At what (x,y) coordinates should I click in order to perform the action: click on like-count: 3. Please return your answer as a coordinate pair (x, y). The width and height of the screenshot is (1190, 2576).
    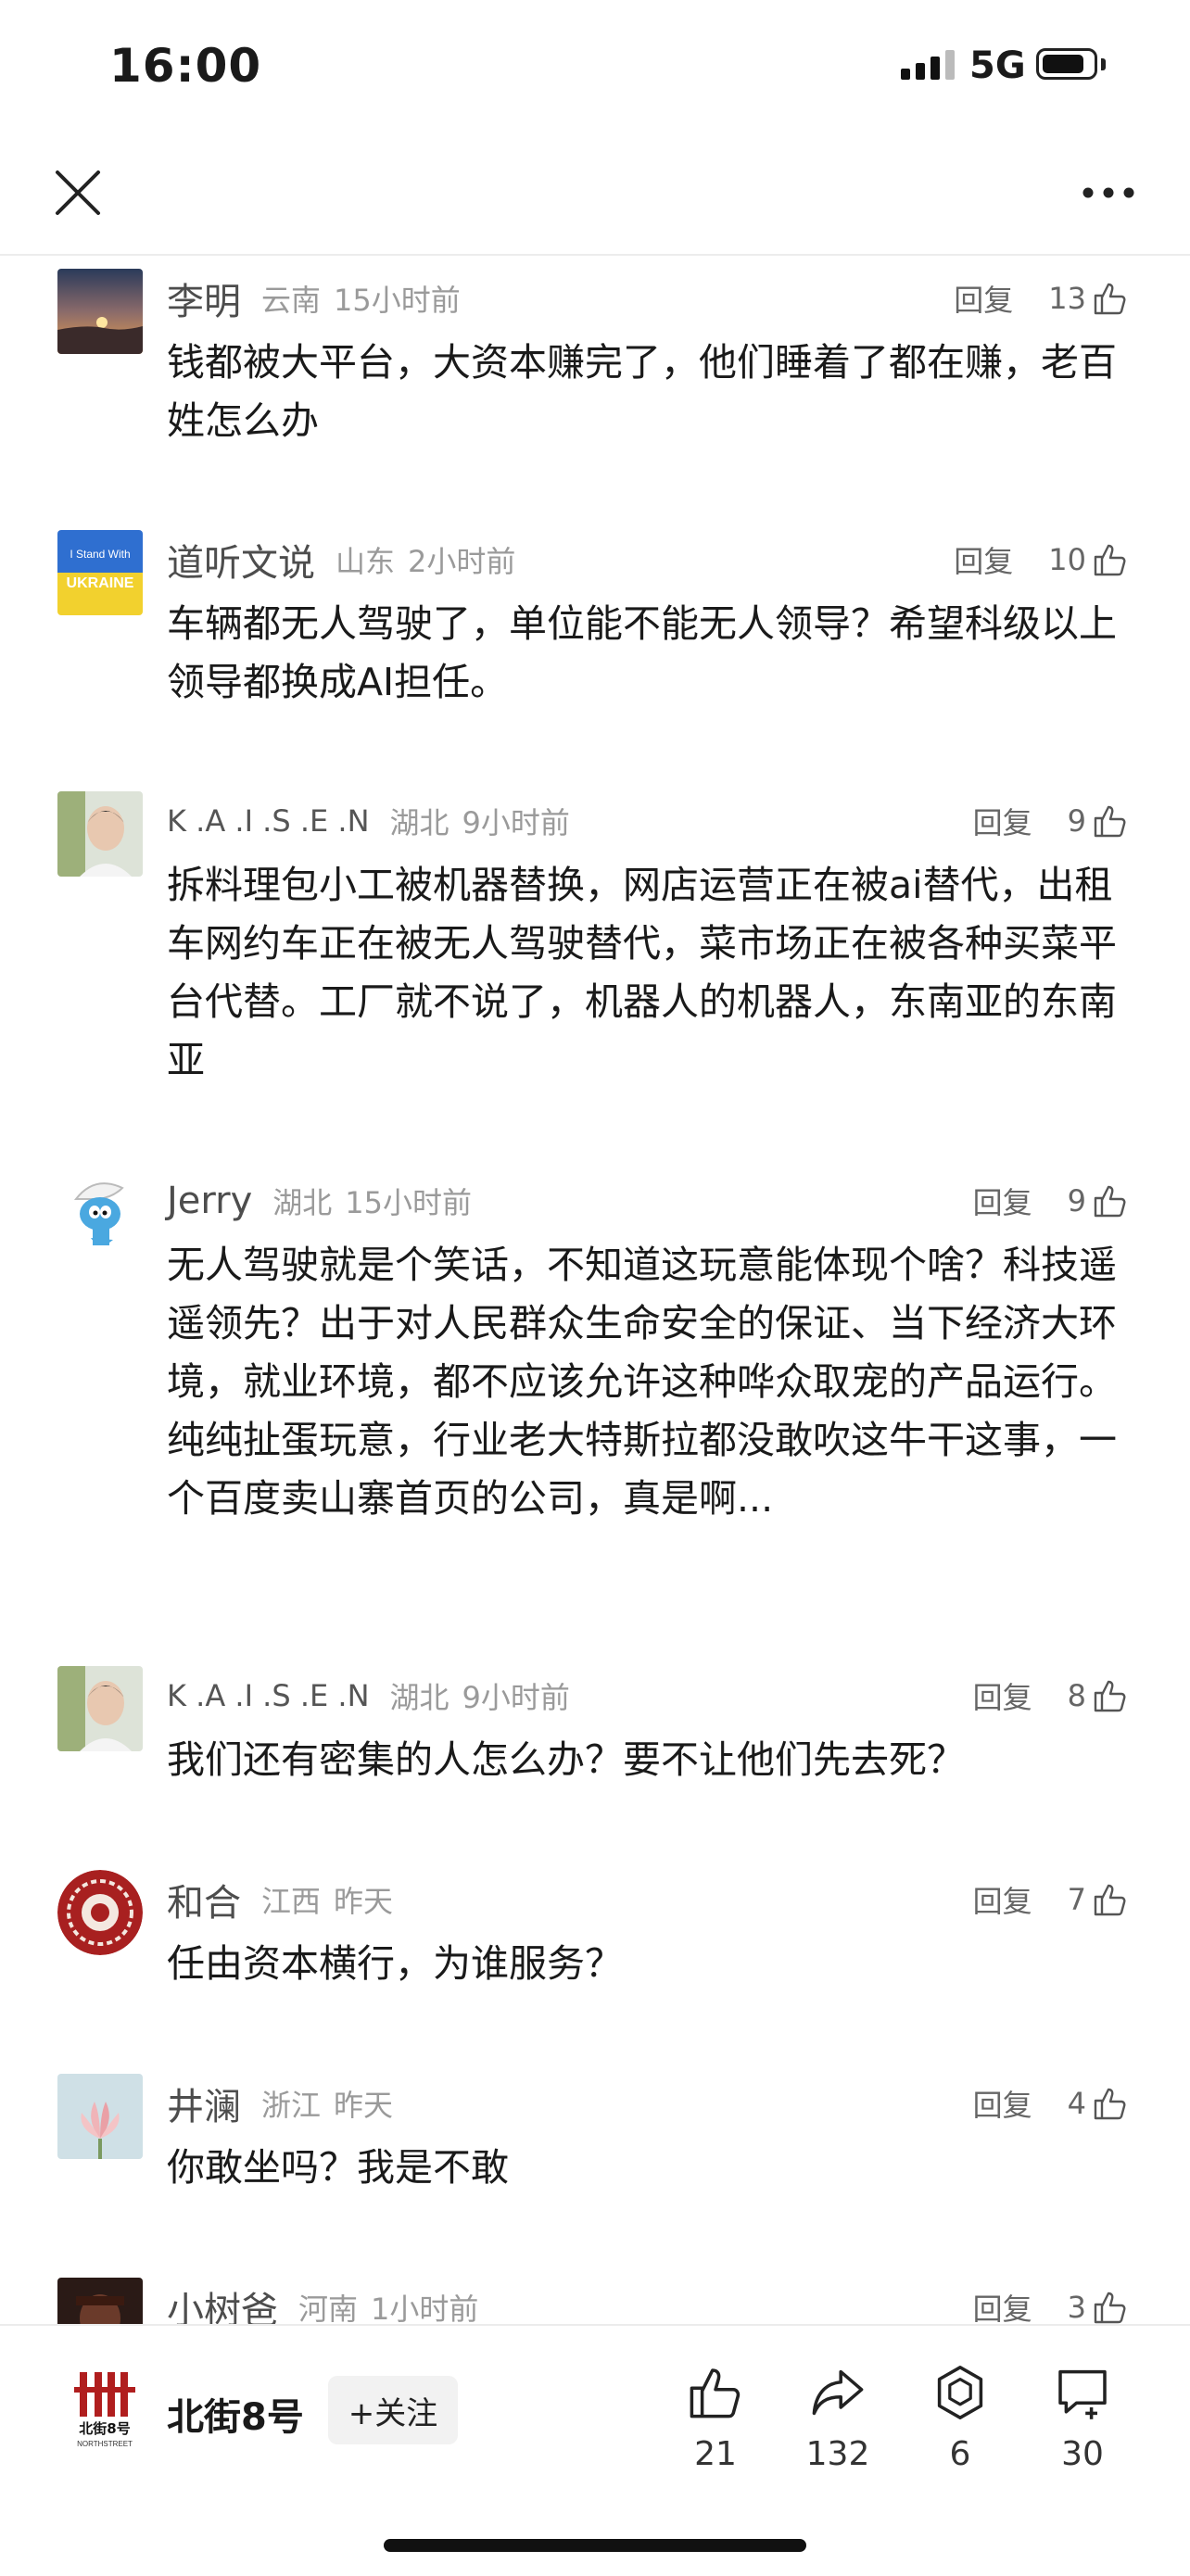
    Looking at the image, I should click on (1076, 2307).